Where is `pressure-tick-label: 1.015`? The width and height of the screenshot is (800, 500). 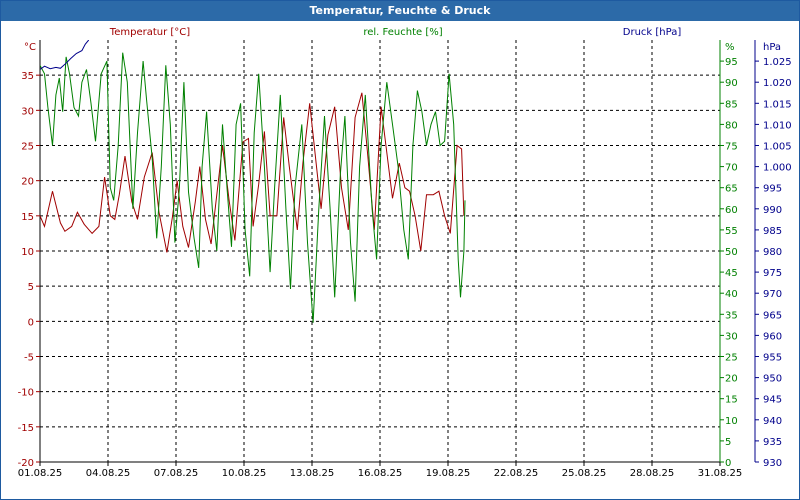 pressure-tick-label: 1.015 is located at coordinates (777, 104).